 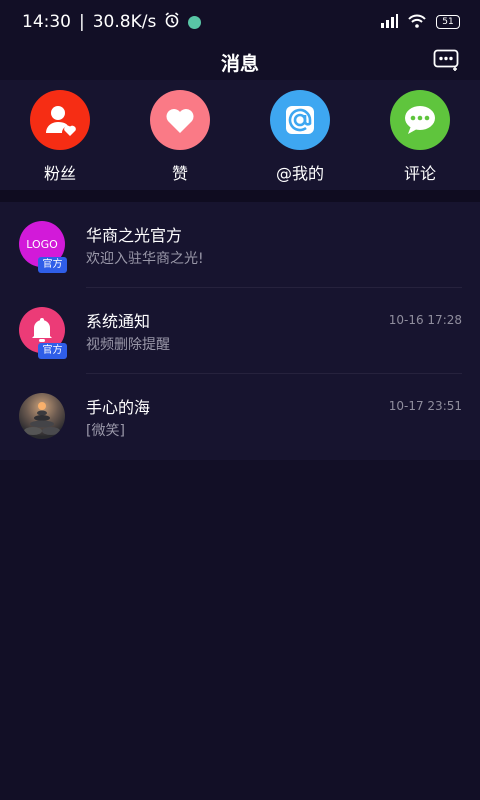 I want to click on quick-action-mentions: @我的, so click(x=300, y=137).